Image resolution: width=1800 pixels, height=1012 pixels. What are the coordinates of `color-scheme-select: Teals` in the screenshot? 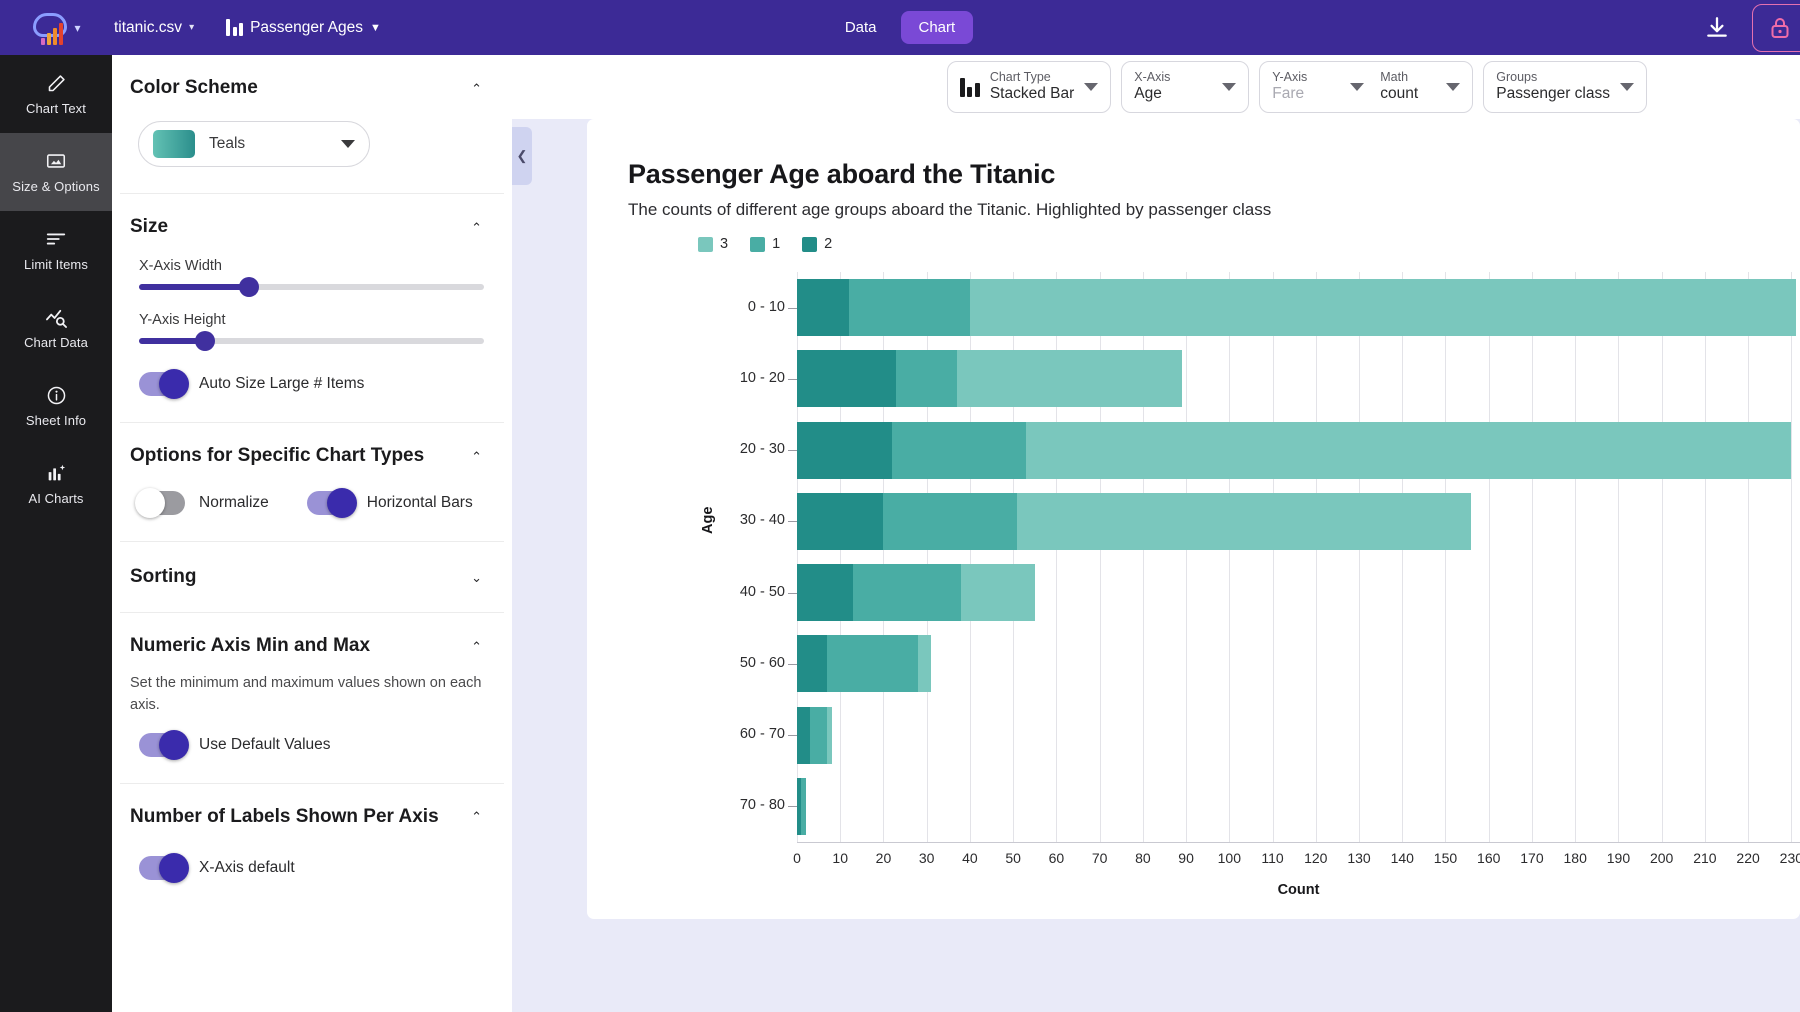 It's located at (254, 144).